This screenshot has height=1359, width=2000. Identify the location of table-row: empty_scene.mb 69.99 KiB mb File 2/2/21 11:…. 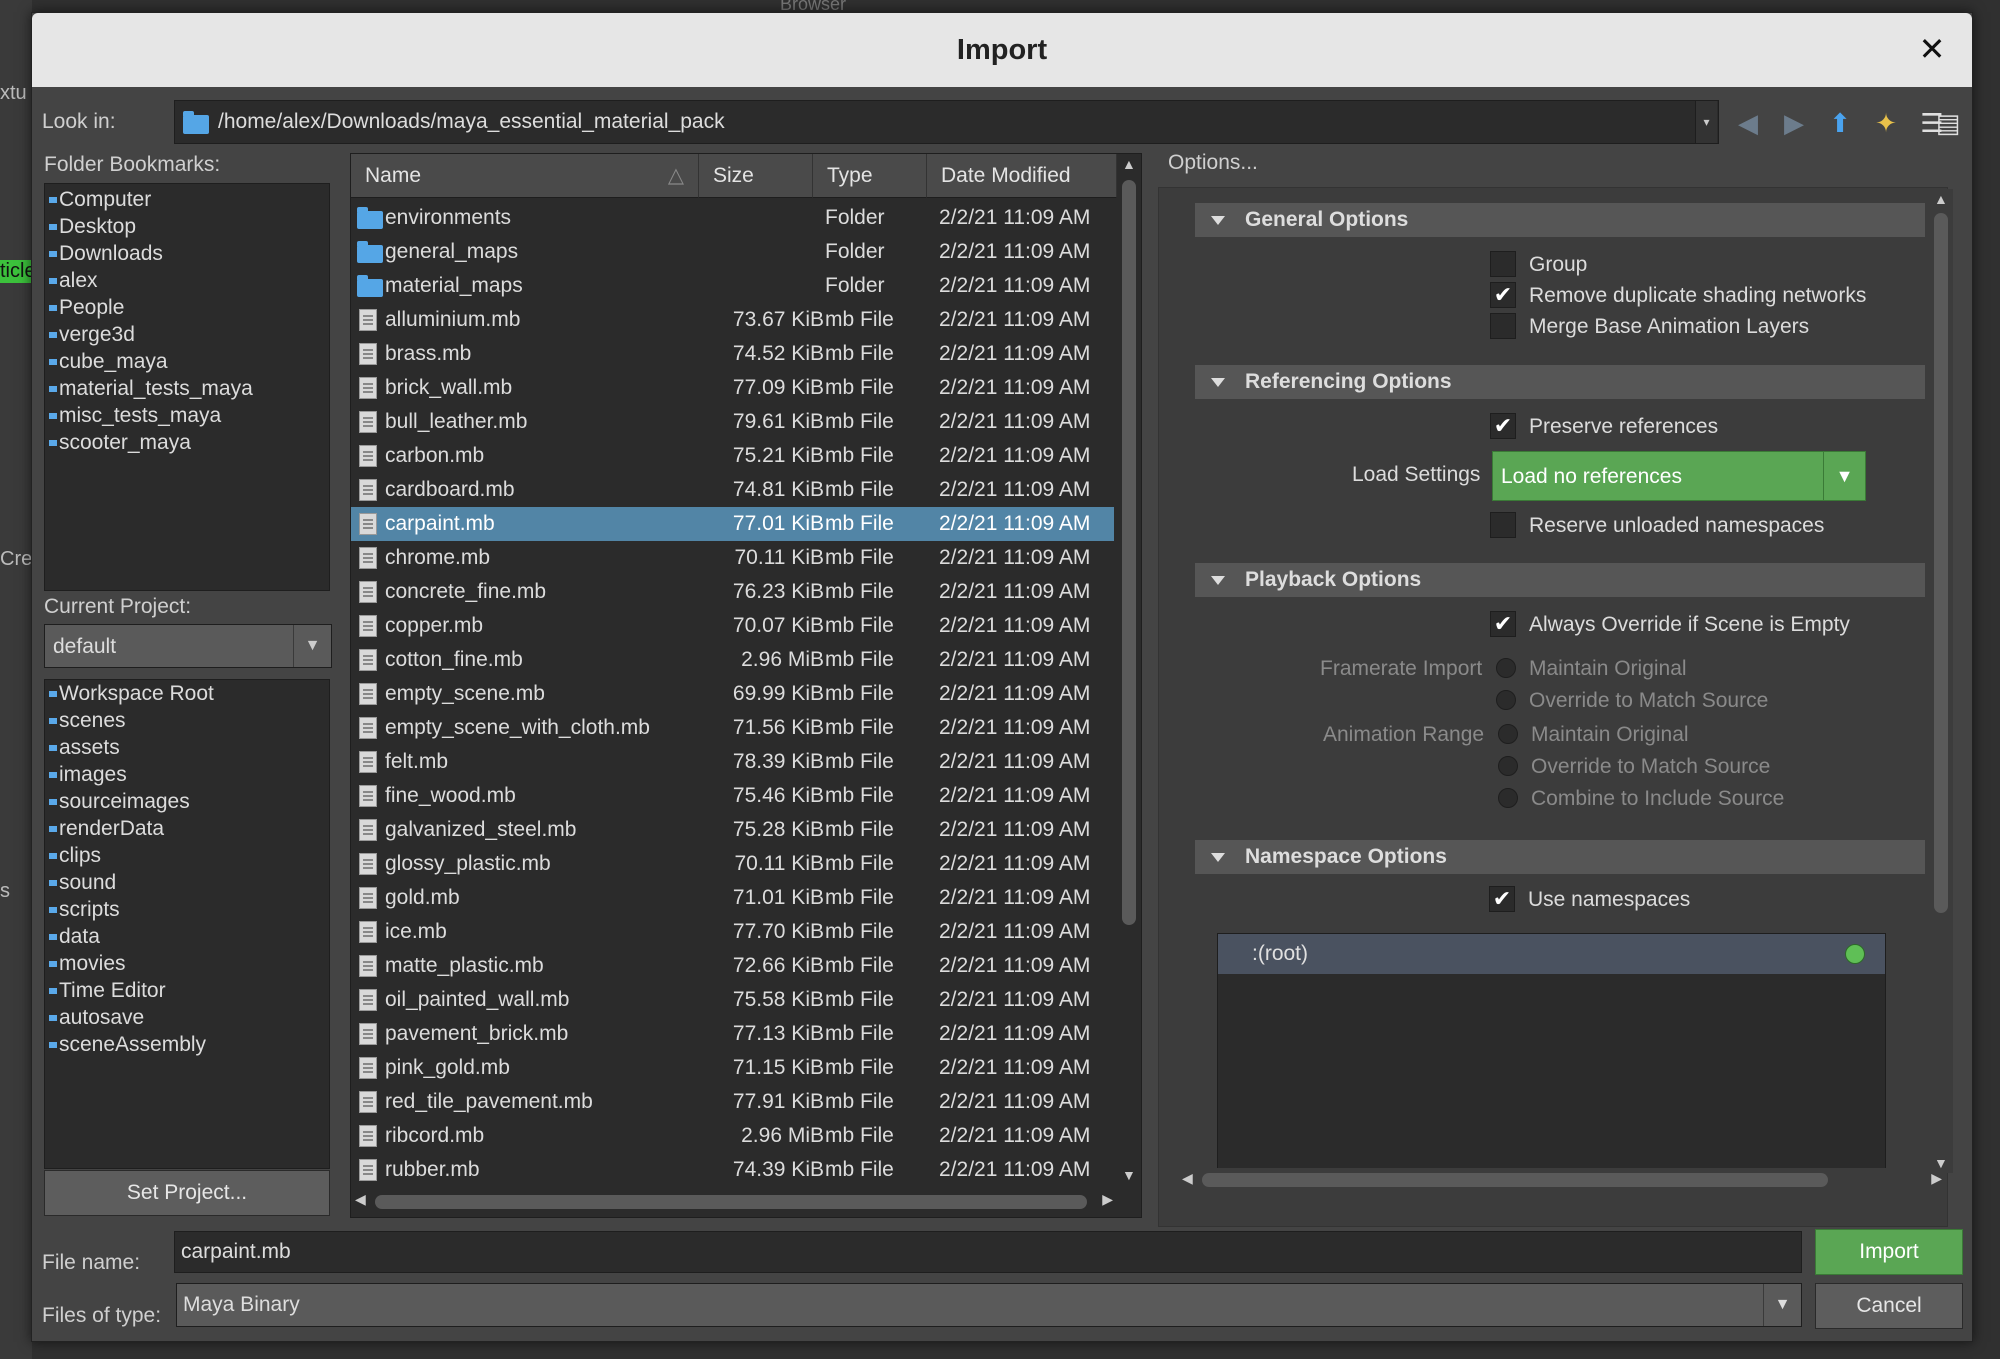
(732, 694).